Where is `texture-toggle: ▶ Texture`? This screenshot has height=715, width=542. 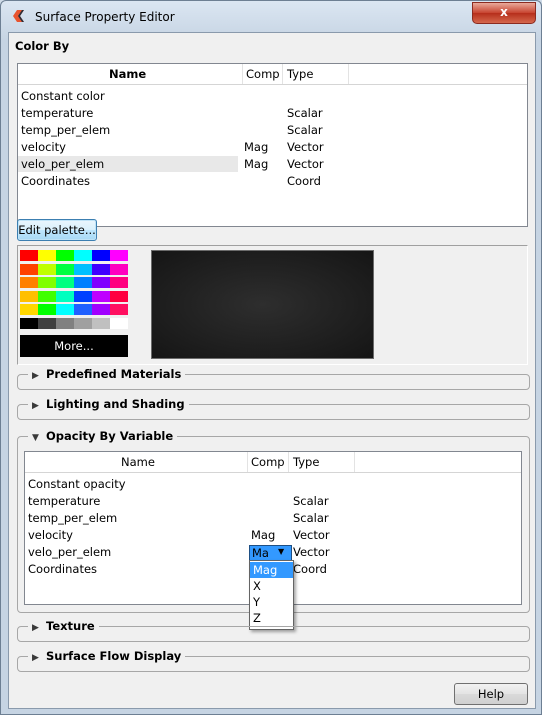
texture-toggle: ▶ Texture is located at coordinates (63, 626).